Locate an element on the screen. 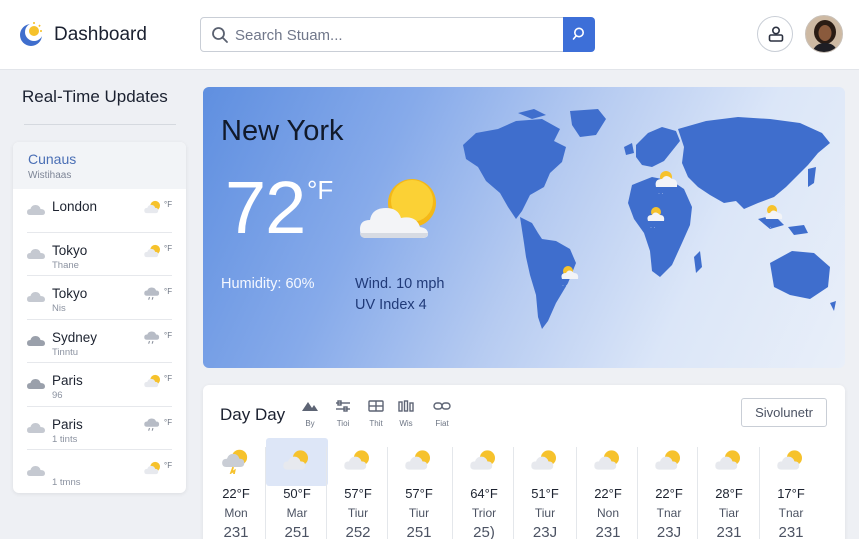 The image size is (859, 539). forecast-day: 51°F Tiur 23J is located at coordinates (545, 488).